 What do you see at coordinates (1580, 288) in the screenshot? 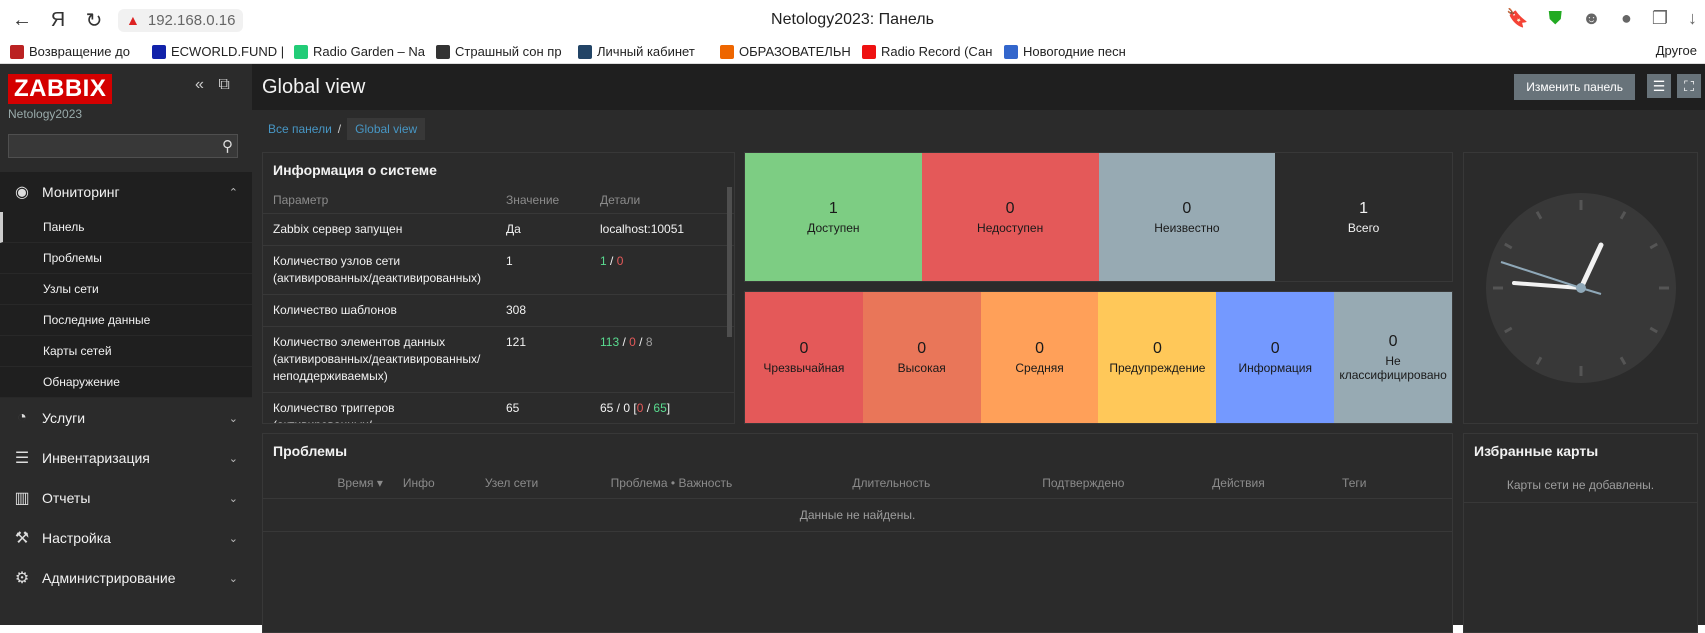
I see `clock-widget` at bounding box center [1580, 288].